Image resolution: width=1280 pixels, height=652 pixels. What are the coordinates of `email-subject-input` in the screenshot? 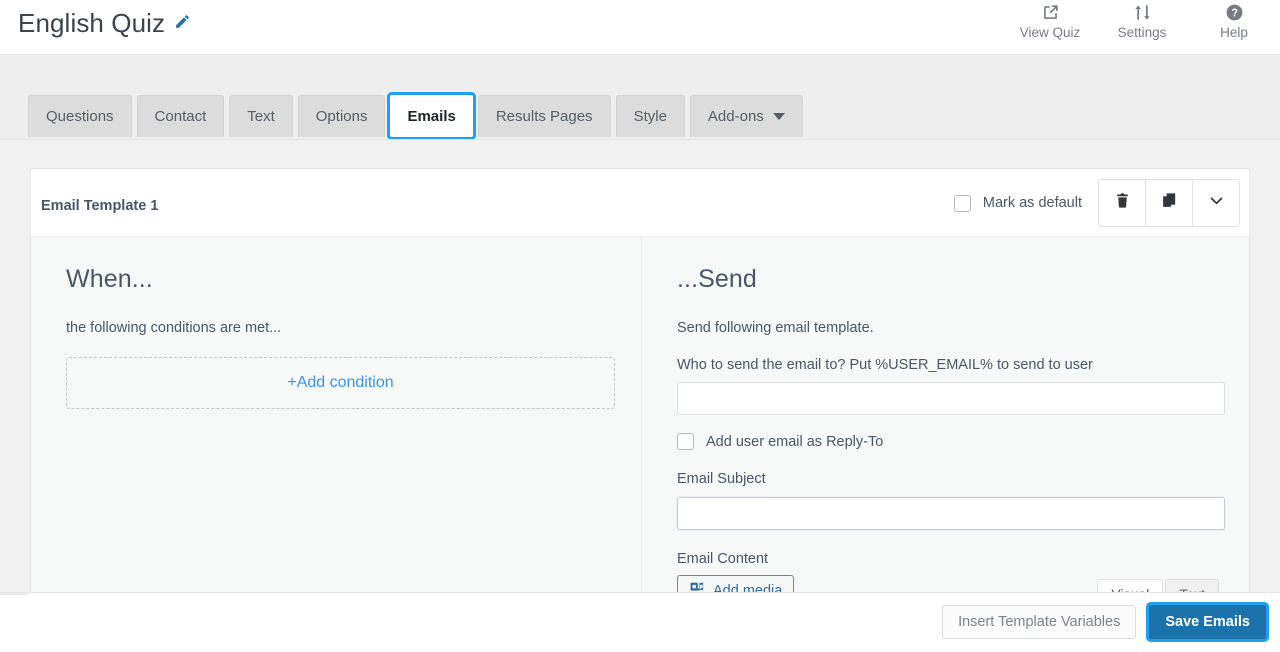 It's located at (951, 513).